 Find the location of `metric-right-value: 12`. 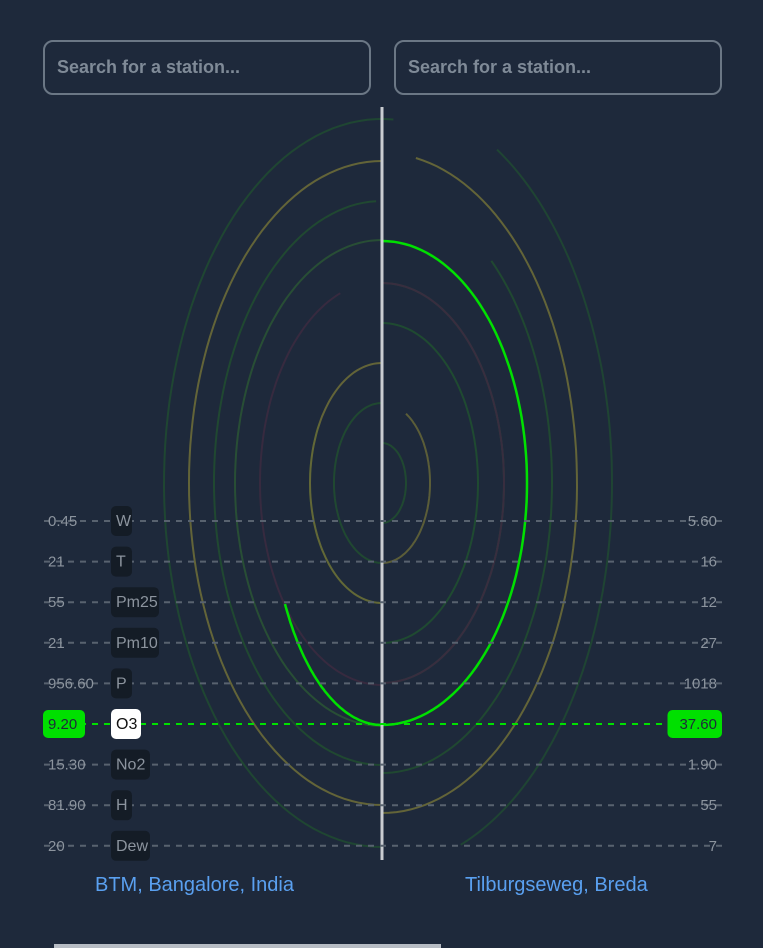

metric-right-value: 12 is located at coordinates (708, 602).